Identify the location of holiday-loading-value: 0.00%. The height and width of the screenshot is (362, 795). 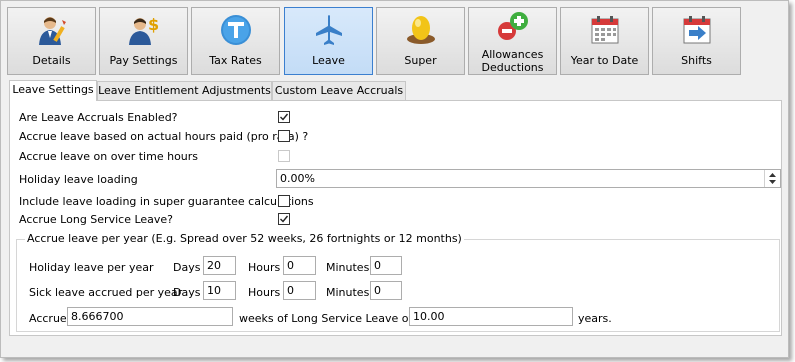
(297, 178).